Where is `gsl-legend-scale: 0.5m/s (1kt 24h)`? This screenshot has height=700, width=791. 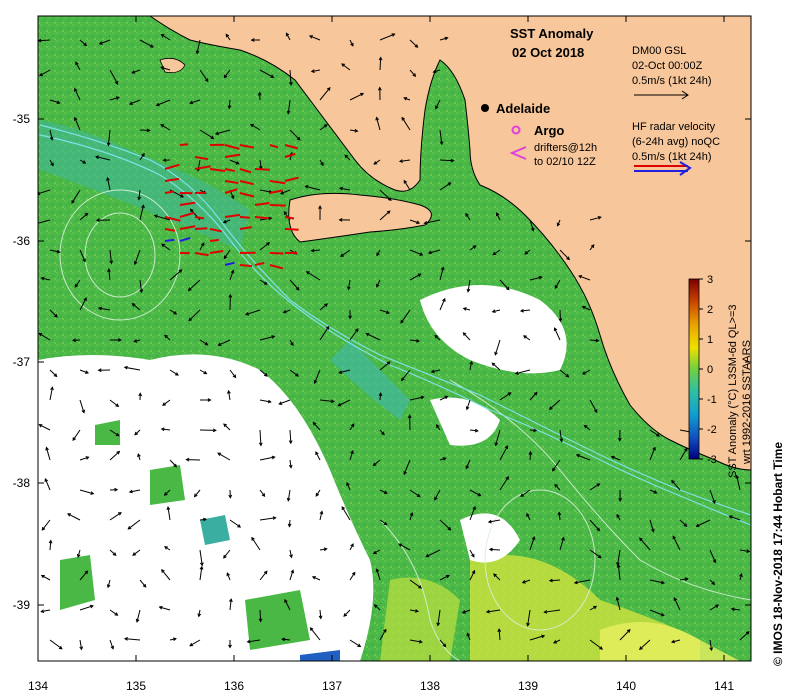 gsl-legend-scale: 0.5m/s (1kt 24h) is located at coordinates (671, 81).